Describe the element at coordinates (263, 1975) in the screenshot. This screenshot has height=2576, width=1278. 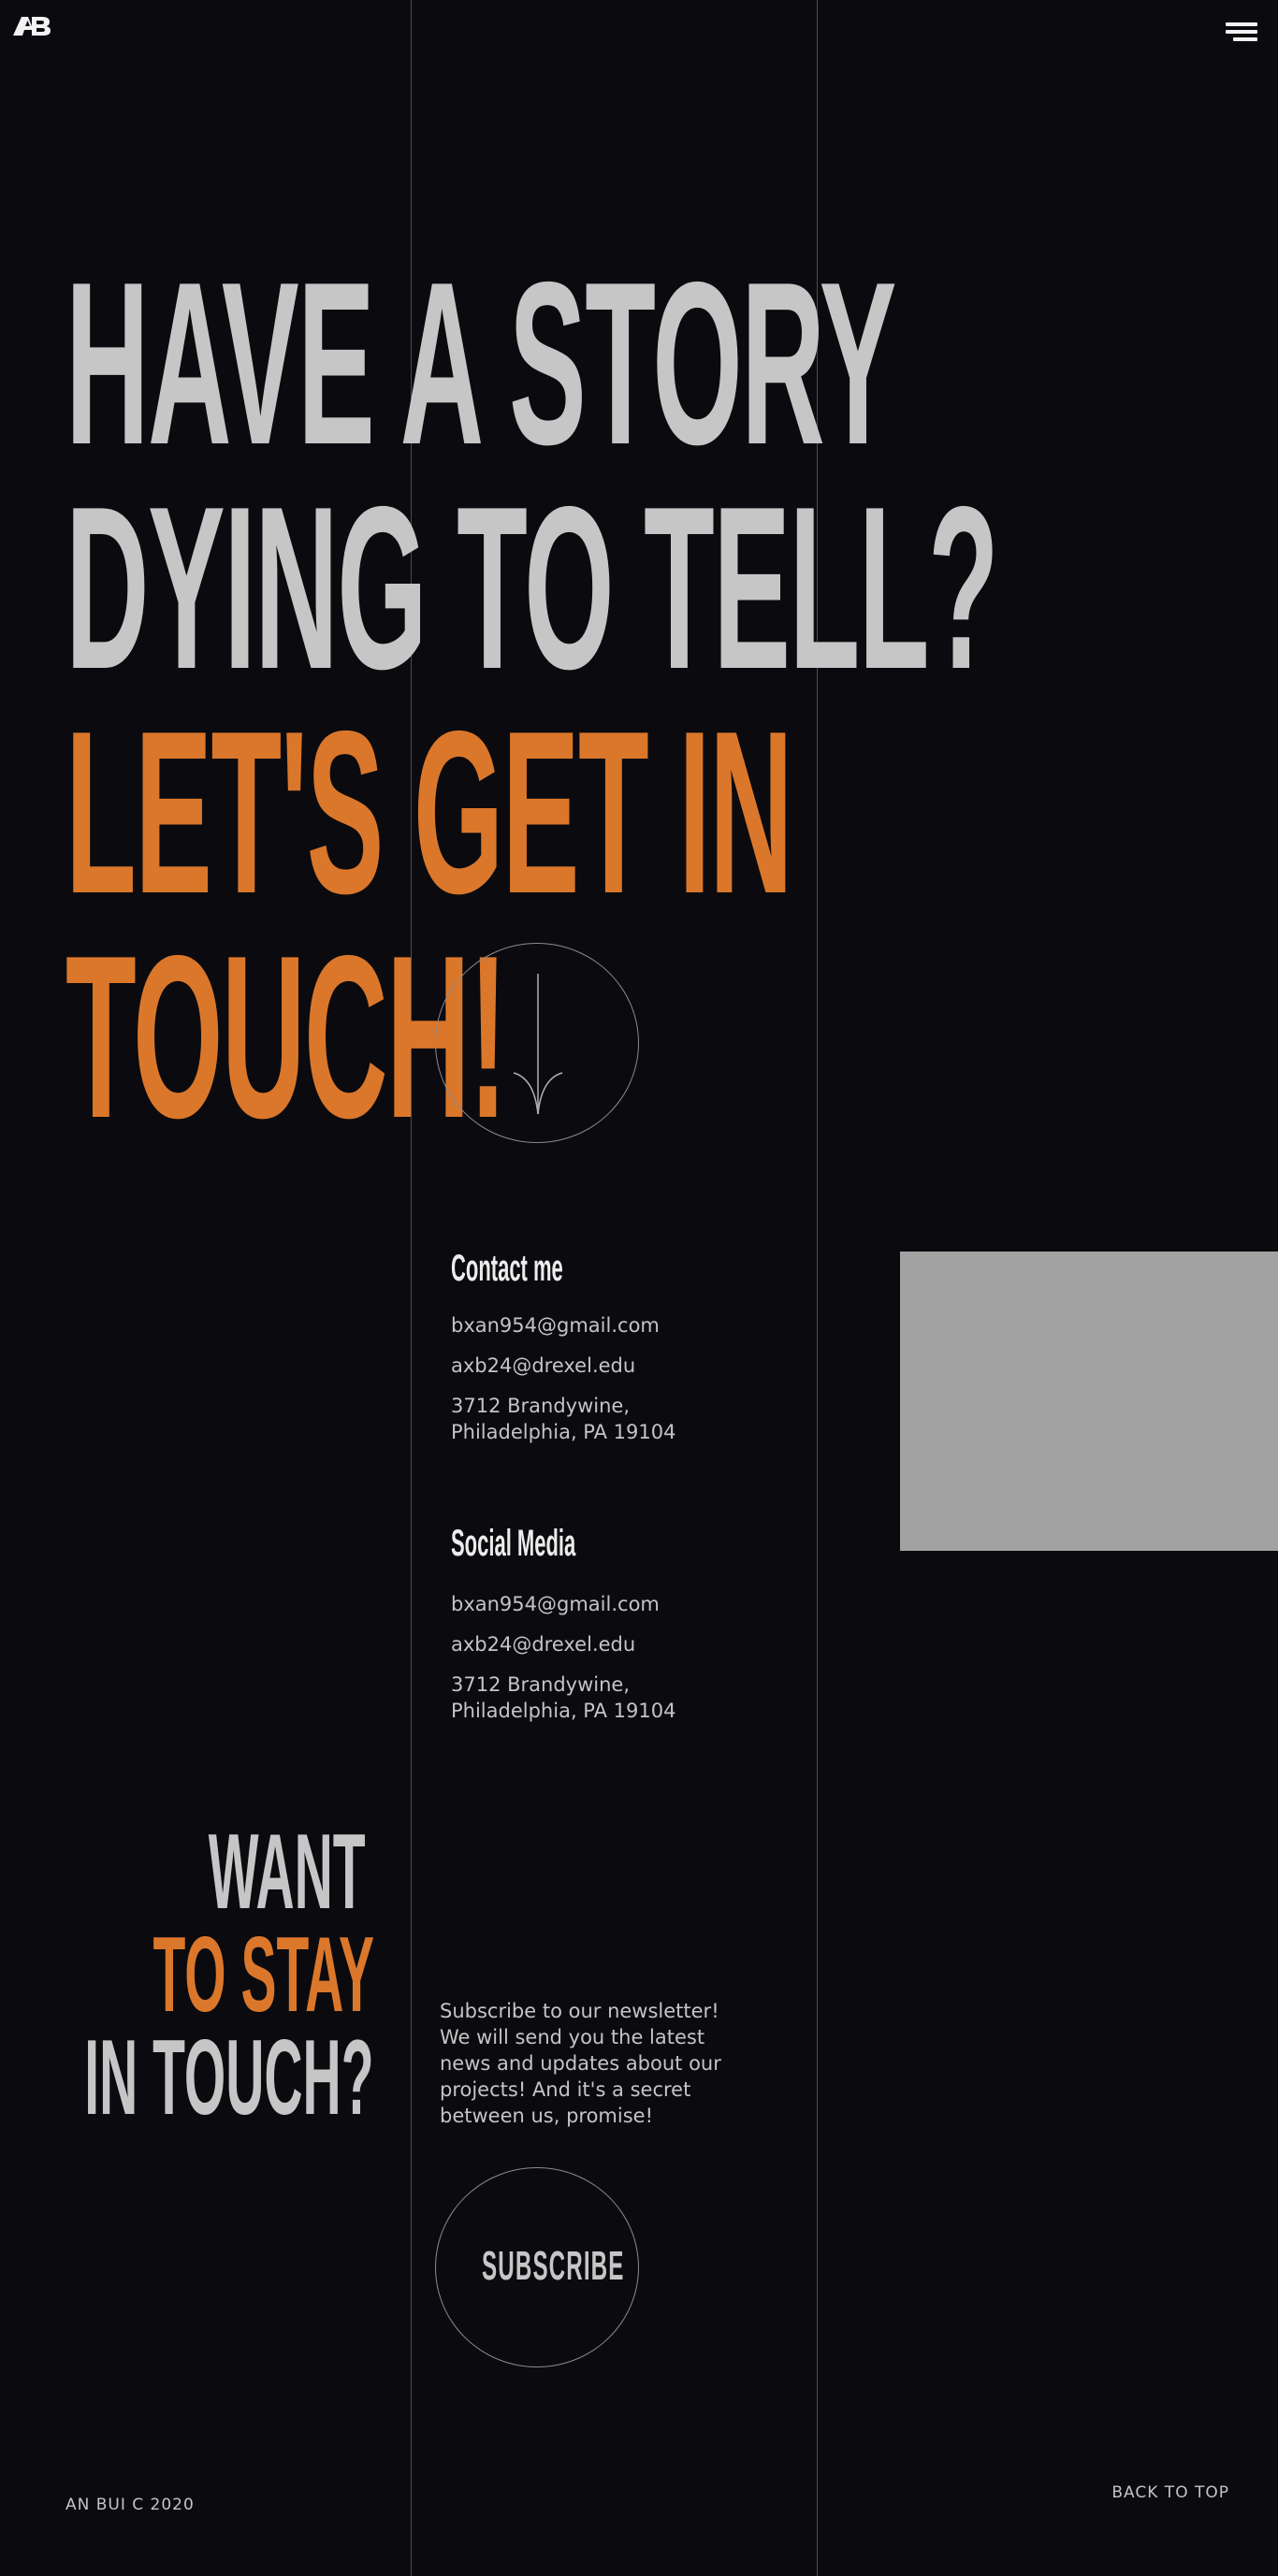
I see `newsletter-title-line-2: TO STAY` at that location.